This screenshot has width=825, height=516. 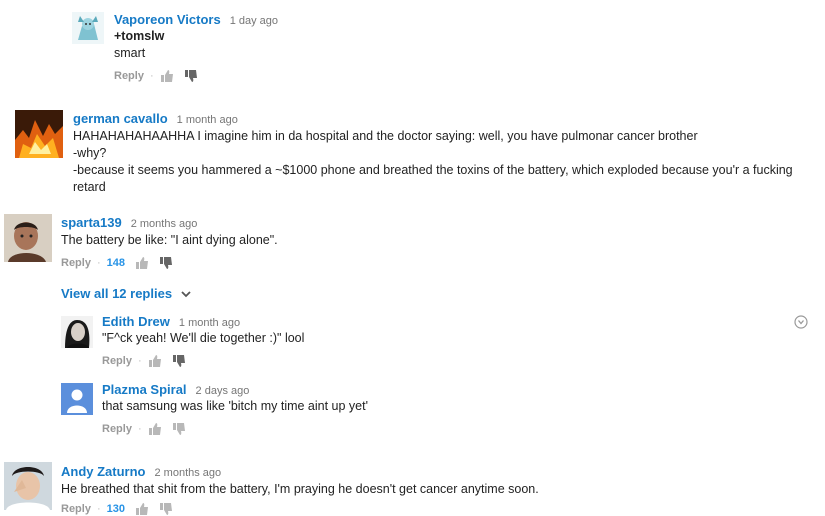 I want to click on comment-author: Plazma Spiral 2 days ago, so click(x=175, y=389).